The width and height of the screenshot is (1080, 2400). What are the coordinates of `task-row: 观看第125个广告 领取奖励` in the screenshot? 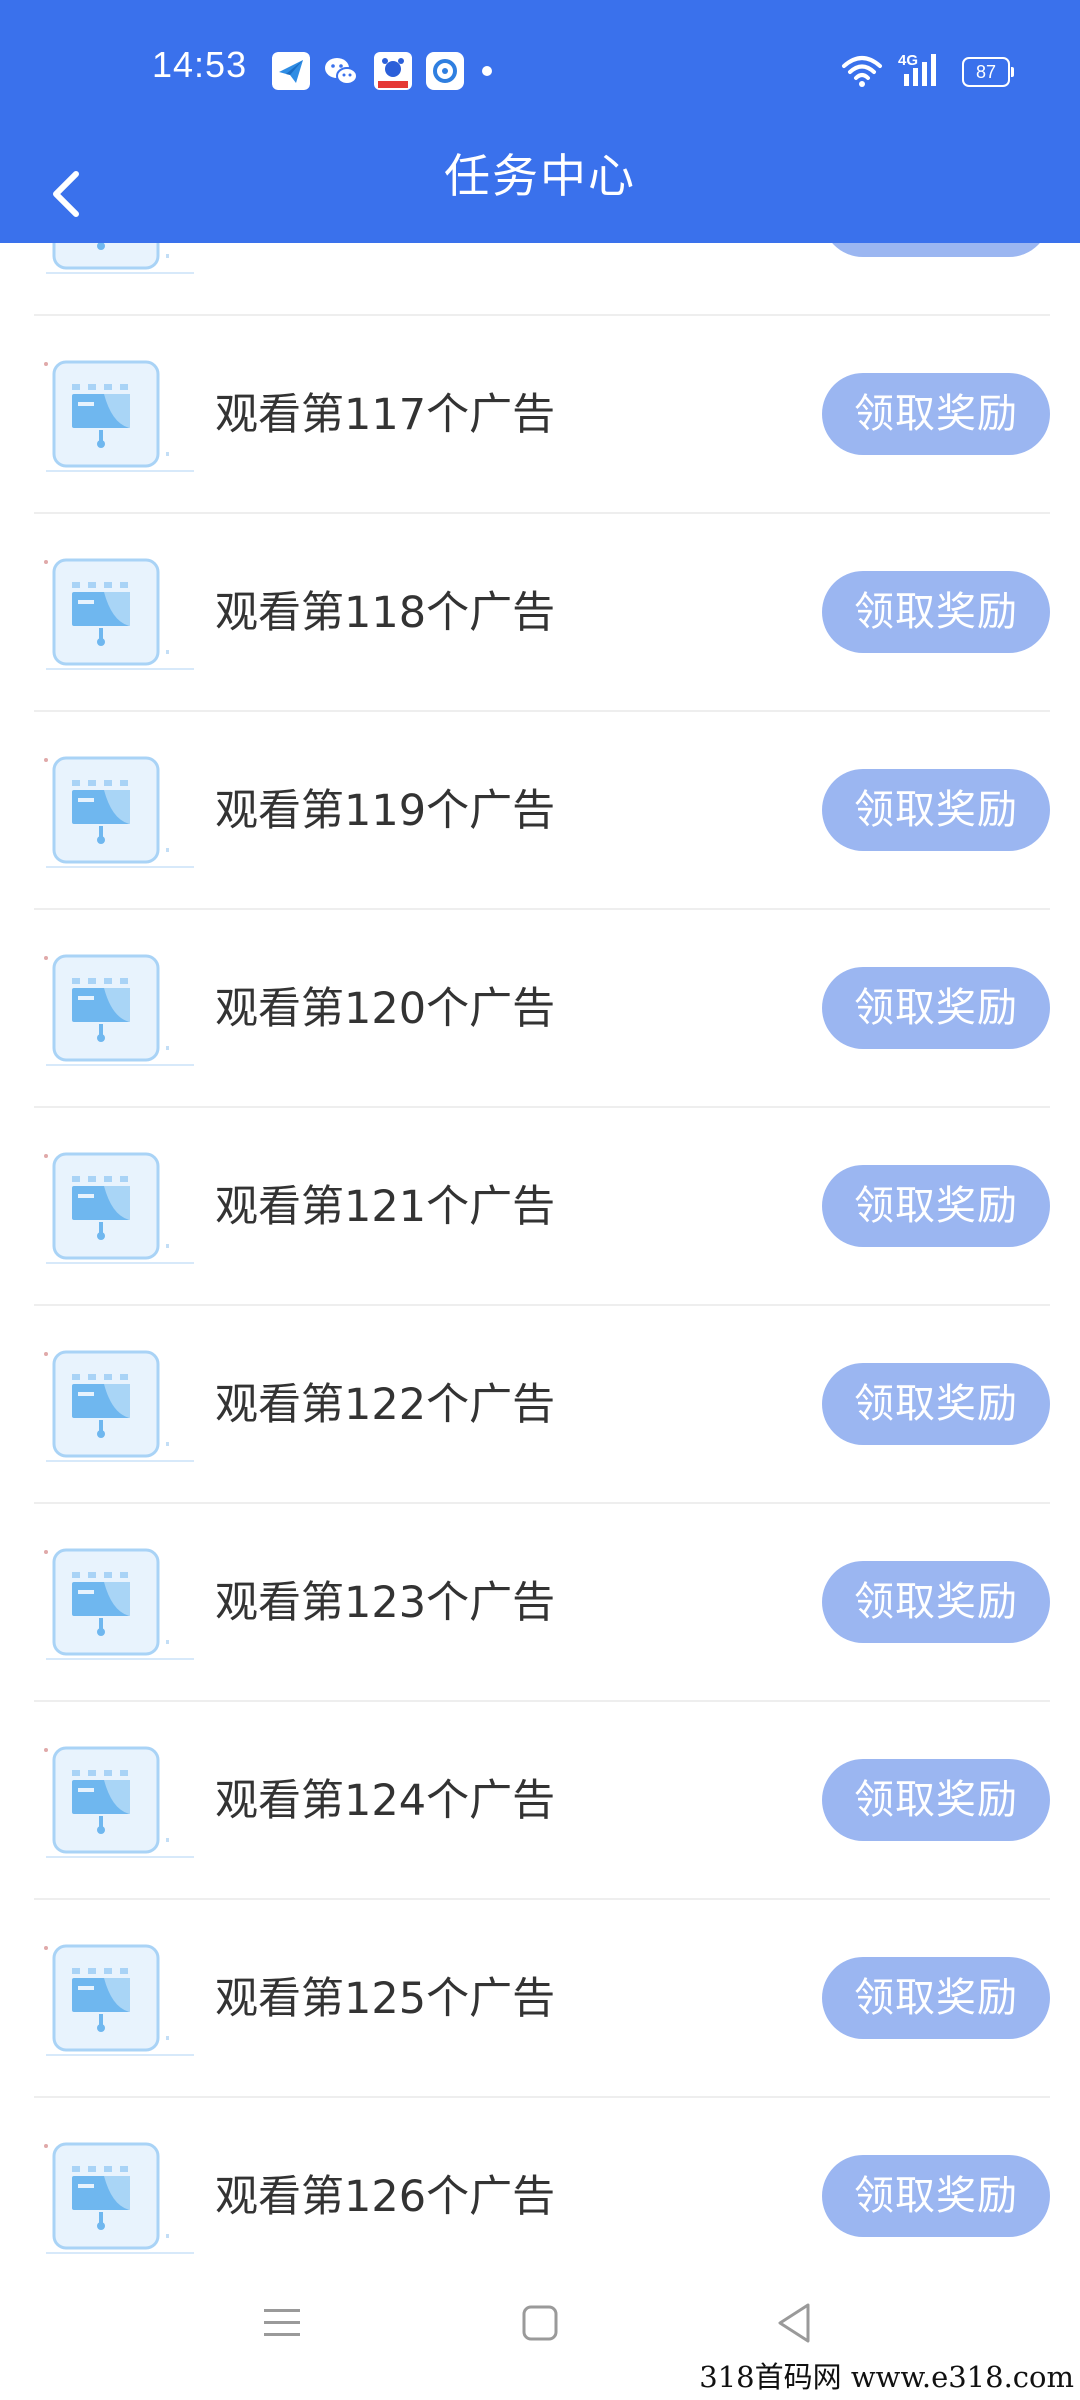 It's located at (540, 1999).